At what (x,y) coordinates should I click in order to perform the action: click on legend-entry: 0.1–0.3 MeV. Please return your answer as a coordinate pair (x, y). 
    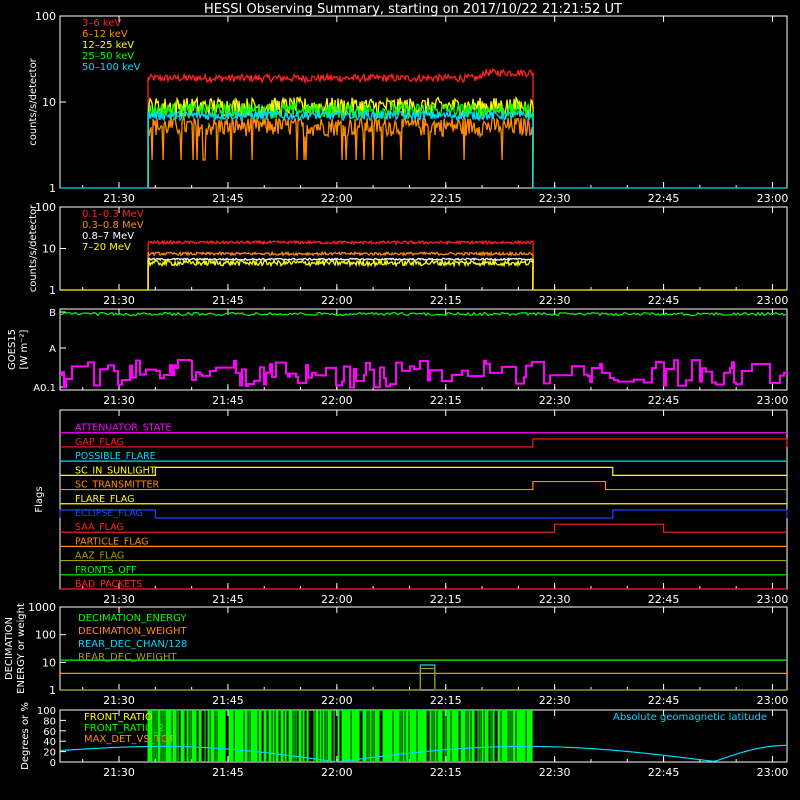
    Looking at the image, I should click on (113, 214).